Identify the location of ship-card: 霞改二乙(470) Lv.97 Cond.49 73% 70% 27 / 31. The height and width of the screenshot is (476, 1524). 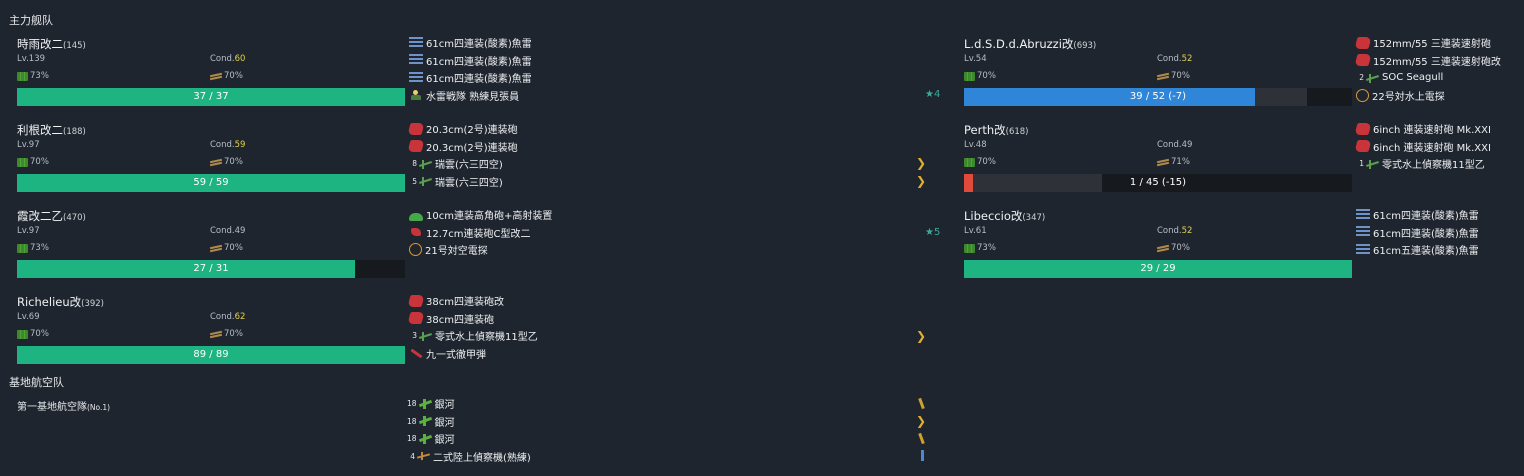
(211, 243).